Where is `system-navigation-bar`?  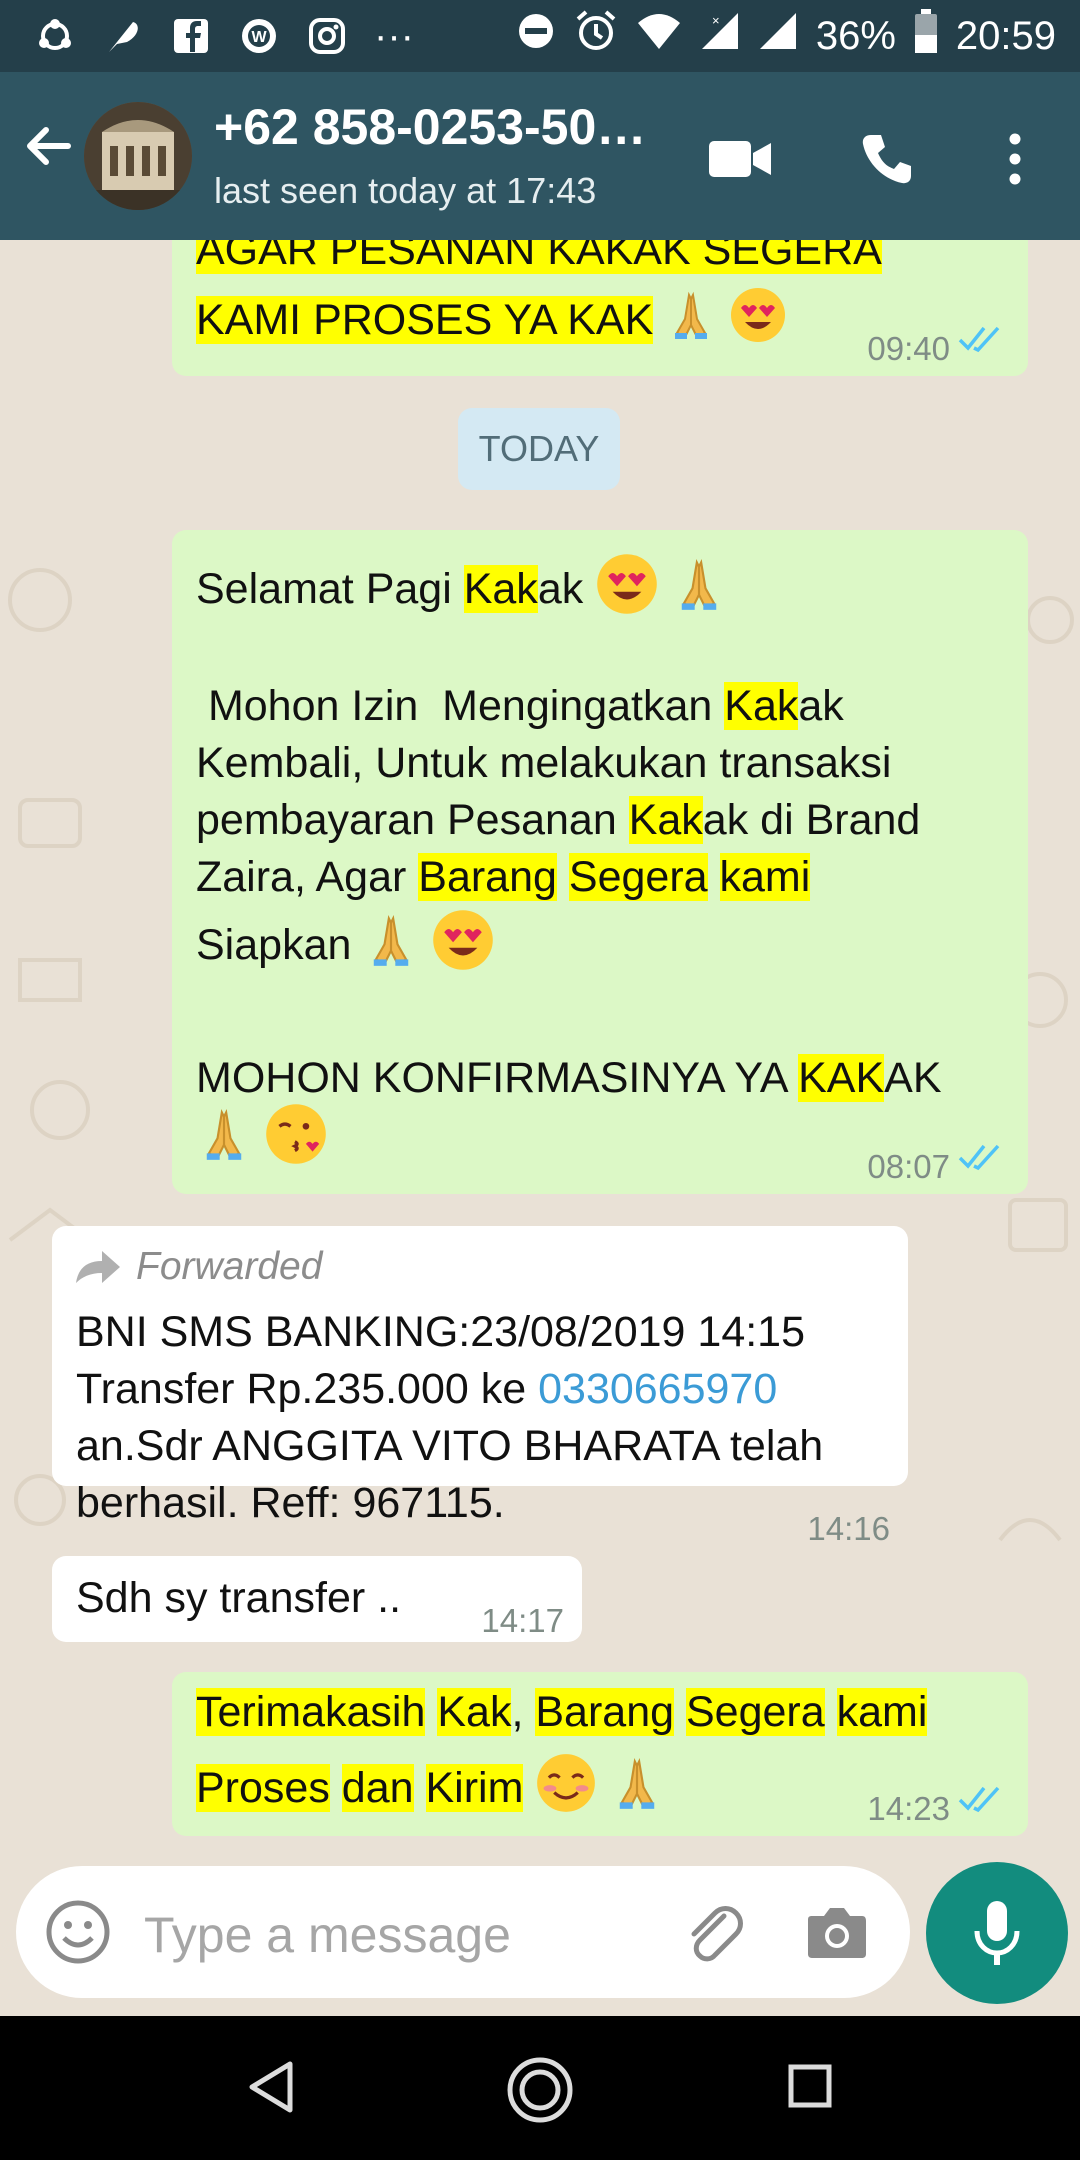
system-navigation-bar is located at coordinates (540, 2088).